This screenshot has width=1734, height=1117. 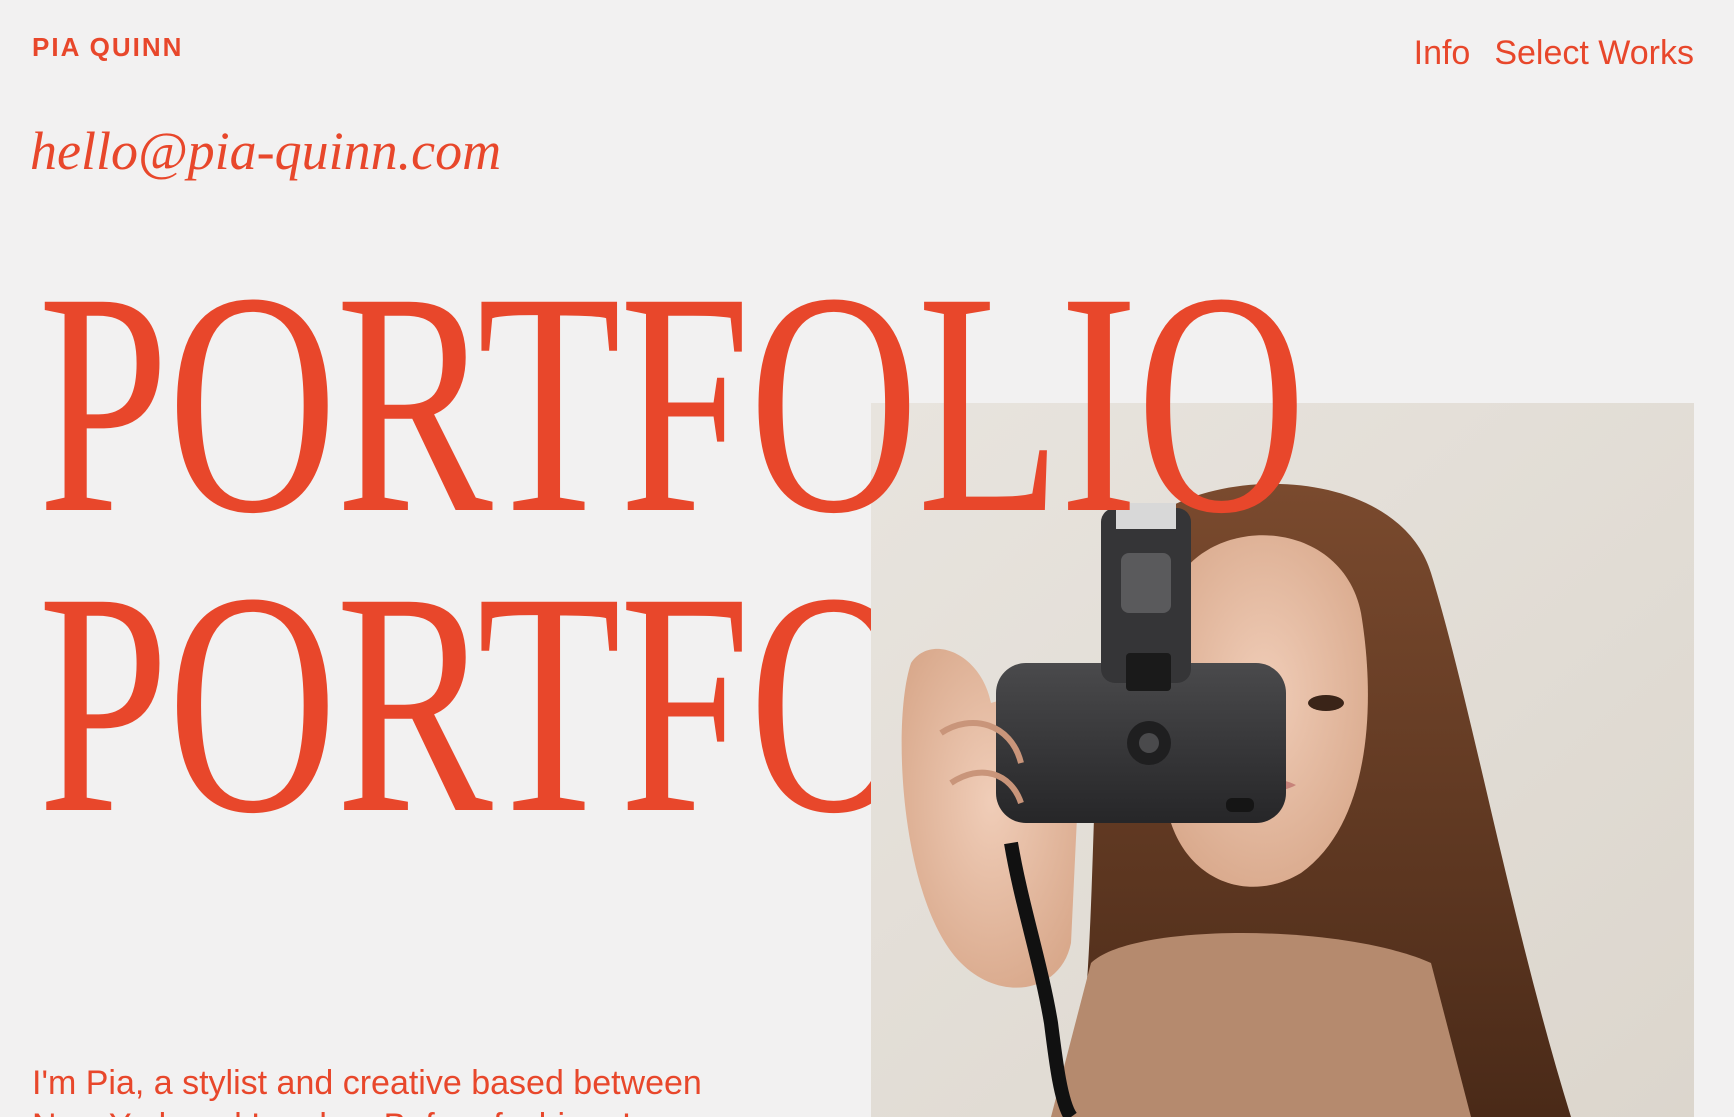 I want to click on top-nav: Info Select Works, so click(x=1554, y=53).